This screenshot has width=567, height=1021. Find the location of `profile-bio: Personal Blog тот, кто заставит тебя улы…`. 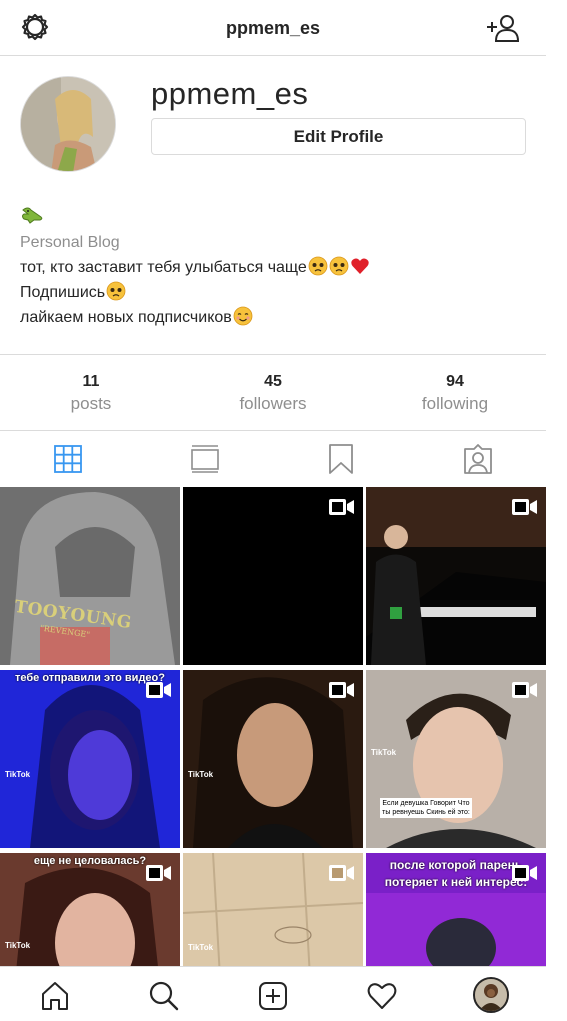

profile-bio: Personal Blog тот, кто заставит тебя улы… is located at coordinates (280, 267).